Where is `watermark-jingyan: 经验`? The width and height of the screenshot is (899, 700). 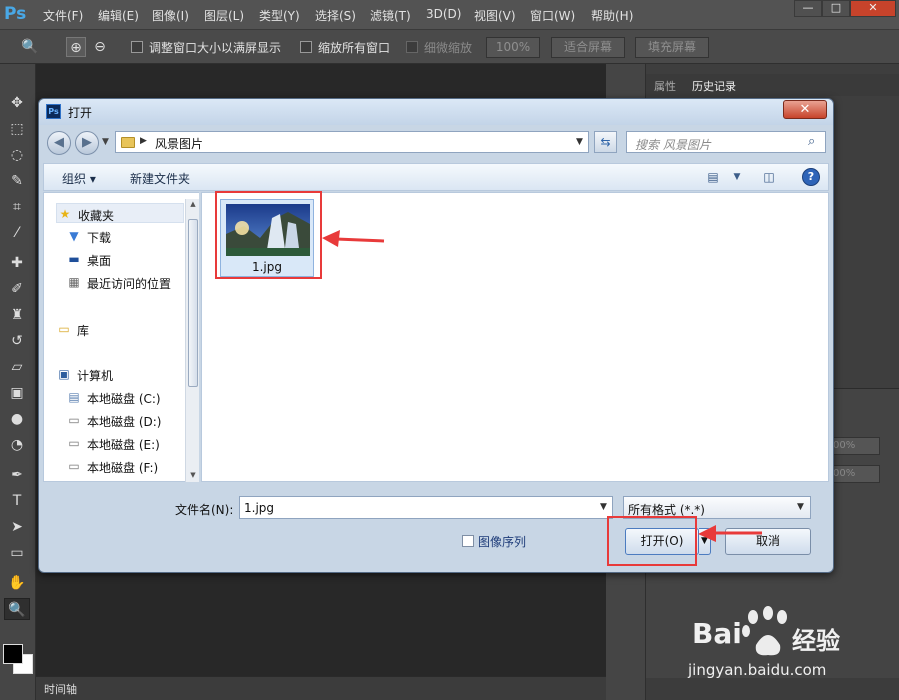
watermark-jingyan: 经验 is located at coordinates (816, 641).